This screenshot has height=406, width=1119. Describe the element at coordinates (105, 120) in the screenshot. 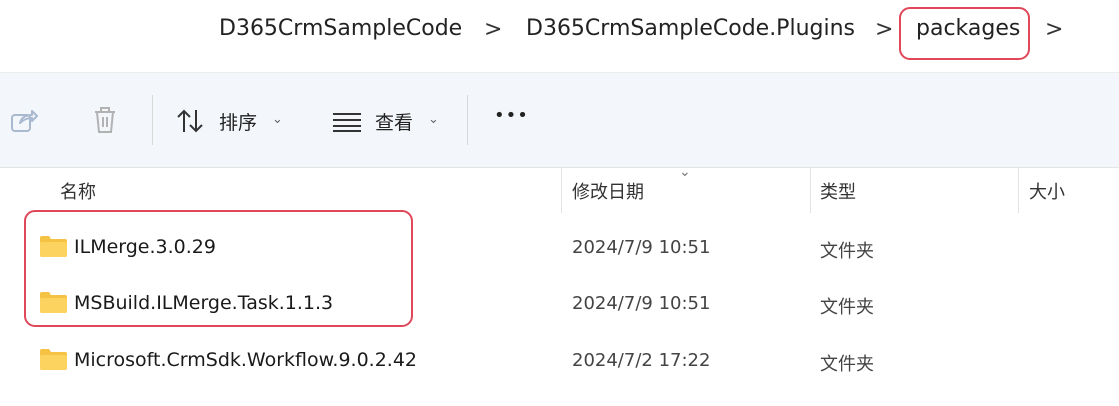

I see `trash-icon` at that location.